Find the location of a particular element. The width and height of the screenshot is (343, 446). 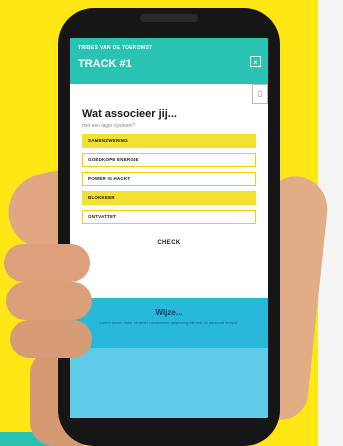

answer-option: SAMENZWERING is located at coordinates (169, 141).